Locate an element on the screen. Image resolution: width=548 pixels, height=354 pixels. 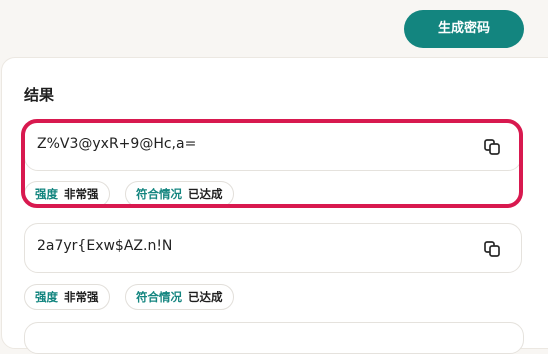
strength-value: 非常强 is located at coordinates (81, 297).